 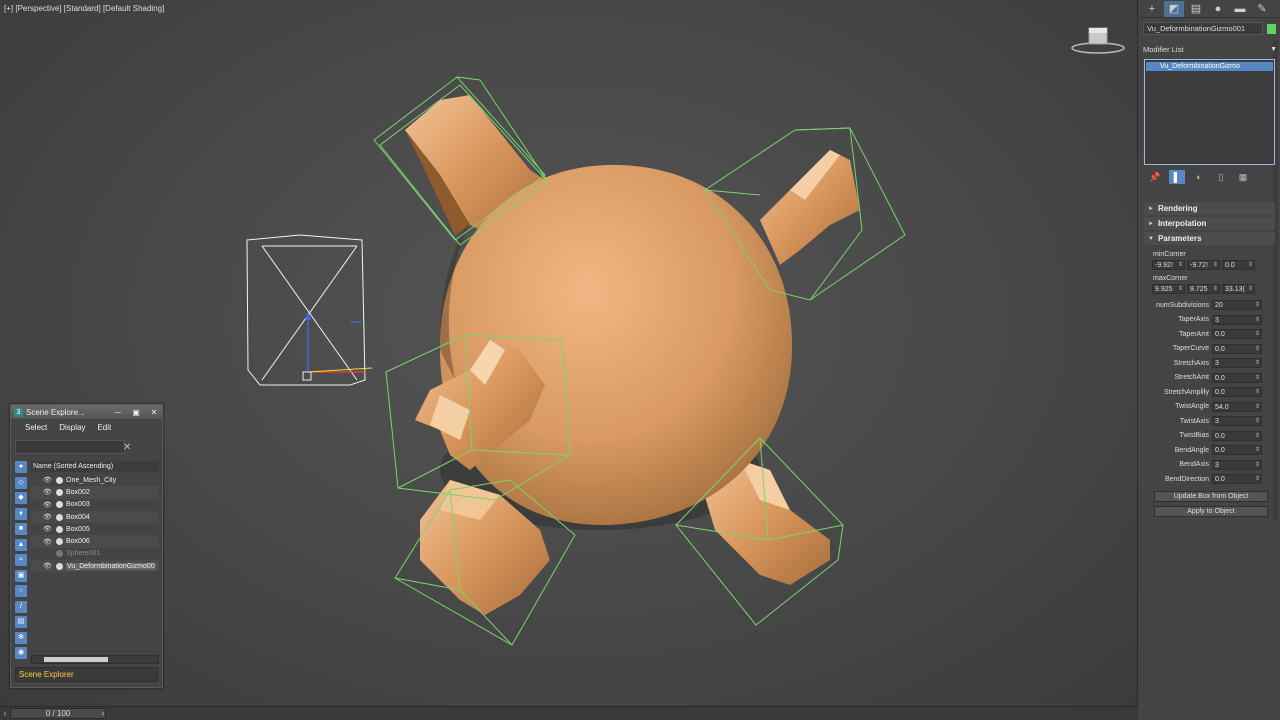 What do you see at coordinates (21, 513) in the screenshot?
I see `light-filter-icon: ♦` at bounding box center [21, 513].